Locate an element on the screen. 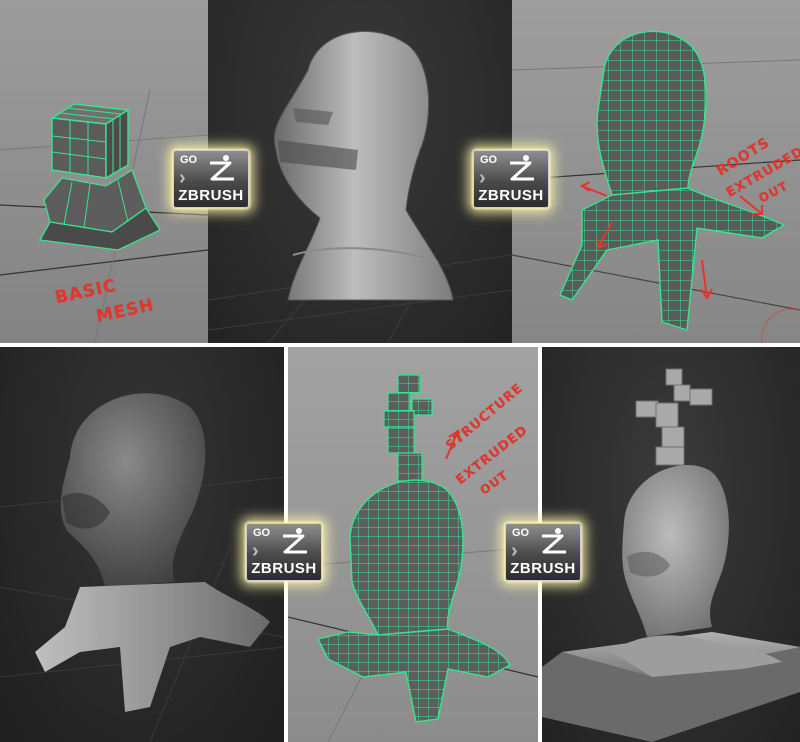 The image size is (800, 742). row-divider is located at coordinates (400, 345).